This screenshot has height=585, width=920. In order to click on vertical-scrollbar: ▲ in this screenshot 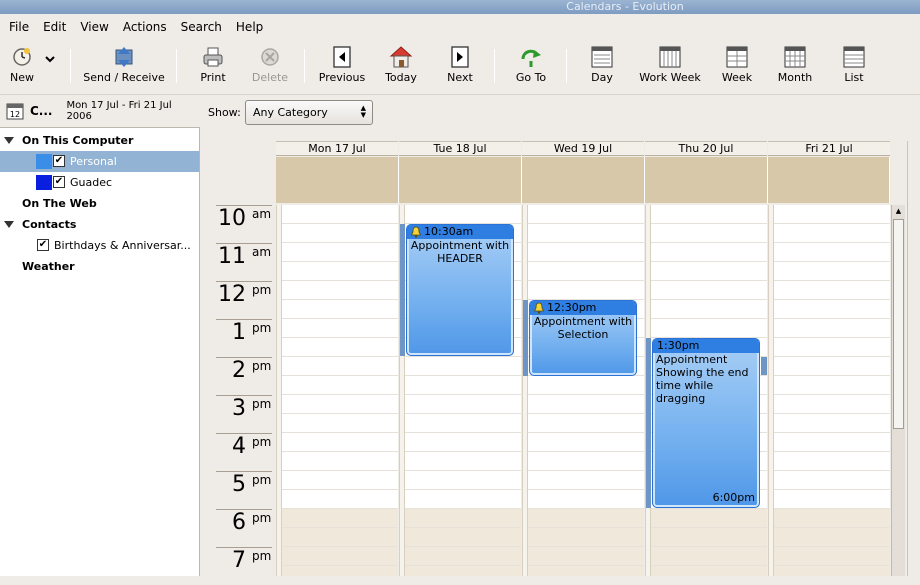, I will do `click(898, 390)`.